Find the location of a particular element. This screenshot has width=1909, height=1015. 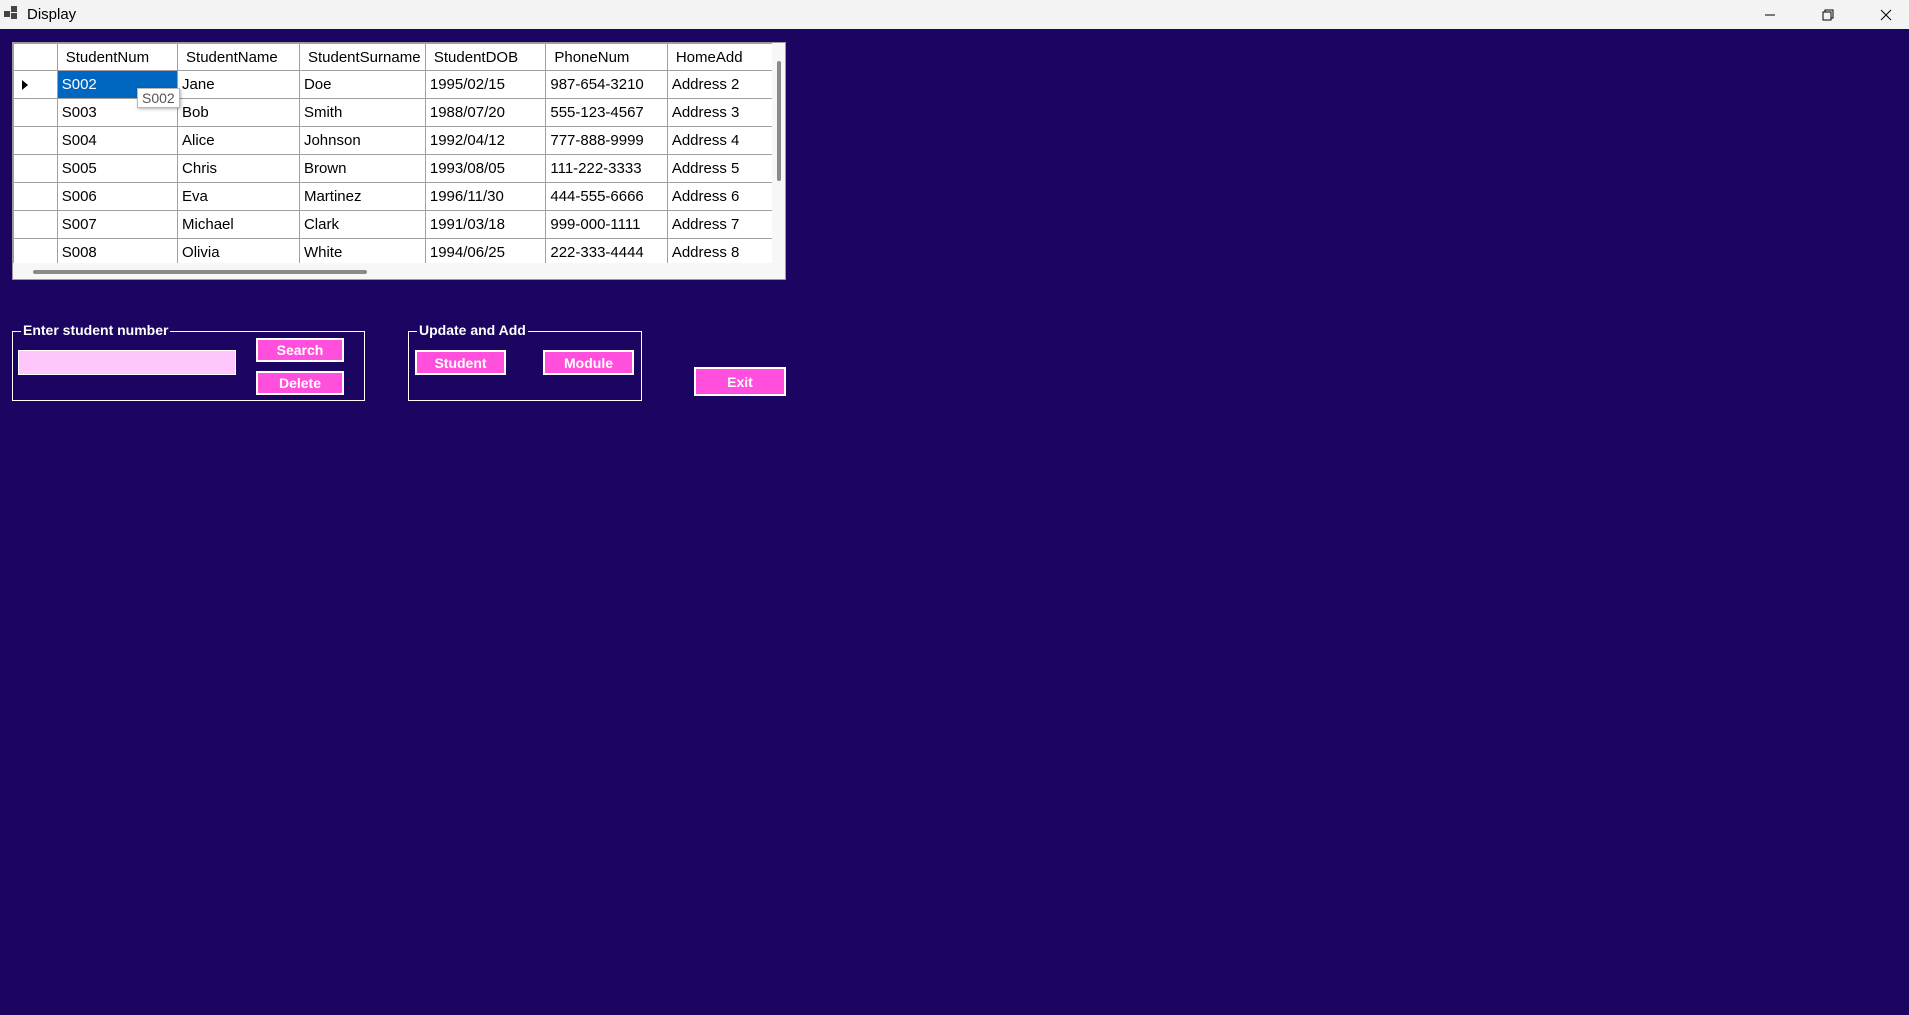

vertical-scrollbar is located at coordinates (778, 161).